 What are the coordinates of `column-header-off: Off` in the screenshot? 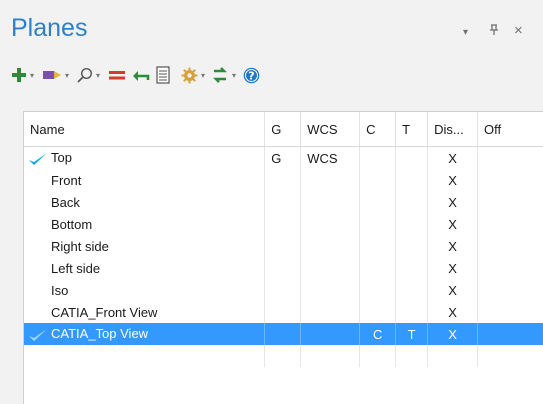 It's located at (510, 129).